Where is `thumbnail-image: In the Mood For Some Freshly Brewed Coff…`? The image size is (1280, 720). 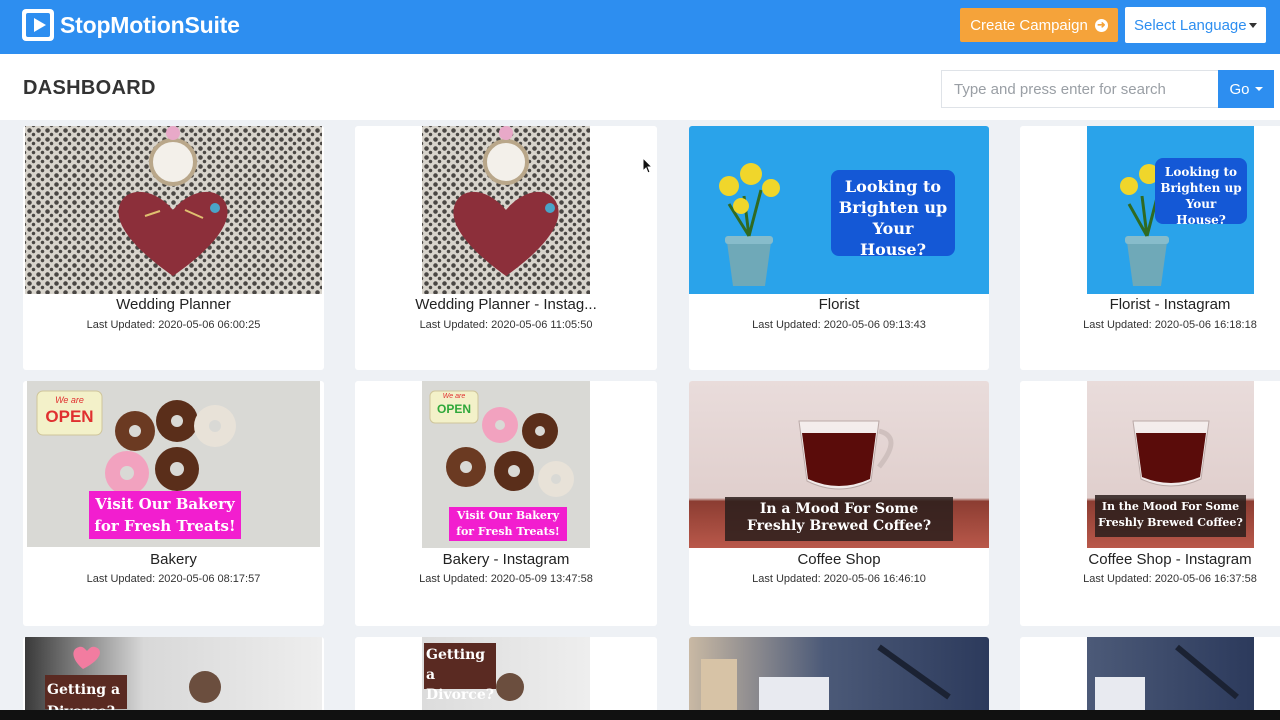
thumbnail-image: In the Mood For Some Freshly Brewed Coff… is located at coordinates (1170, 464).